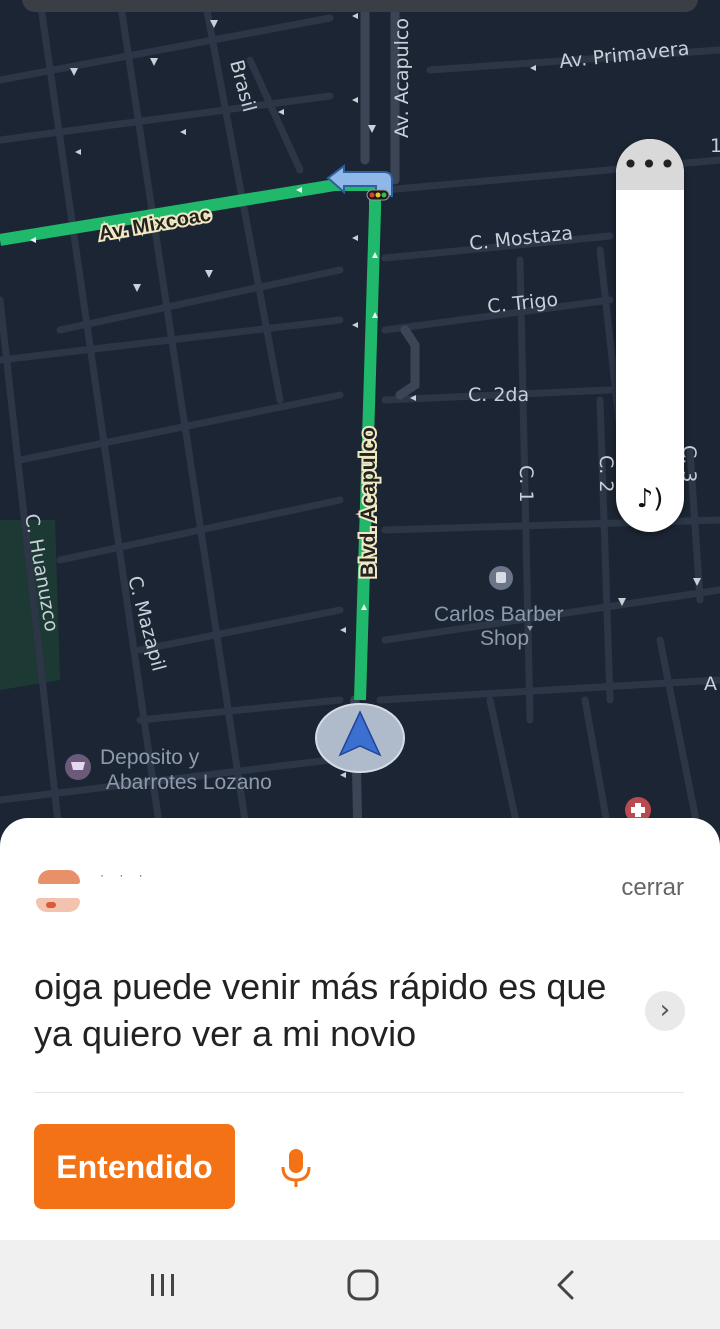  I want to click on system-nav-bar, so click(360, 1284).